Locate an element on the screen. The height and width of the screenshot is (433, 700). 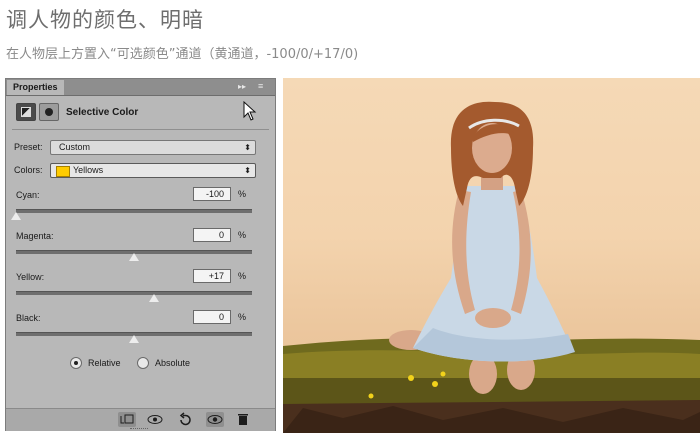
page-heading: 调人物的颜色、明暗 is located at coordinates (105, 20).